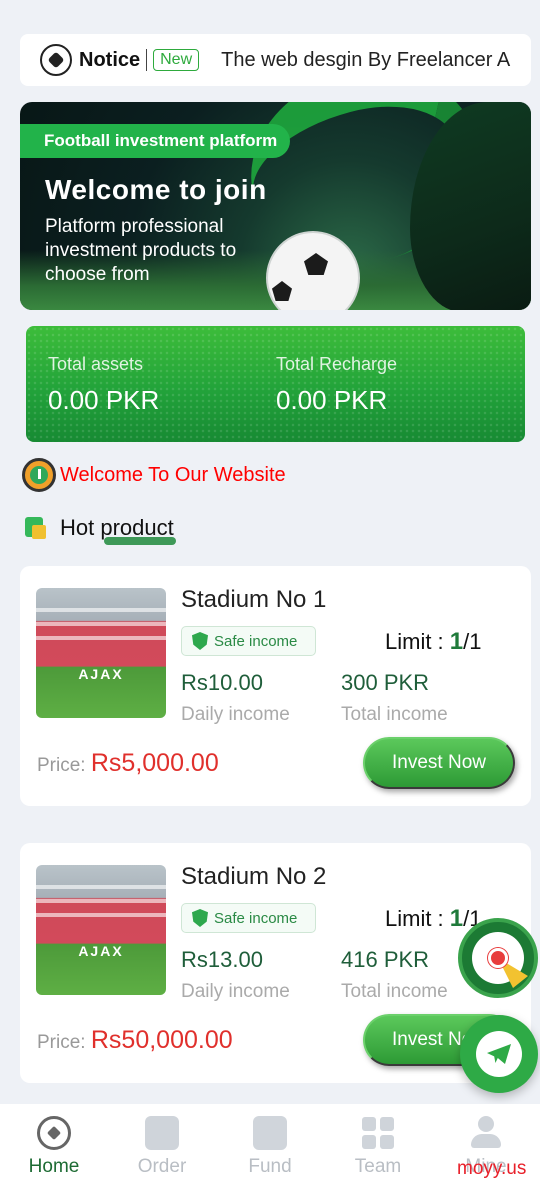  Describe the element at coordinates (54, 1166) in the screenshot. I see `tab-label: Home` at that location.